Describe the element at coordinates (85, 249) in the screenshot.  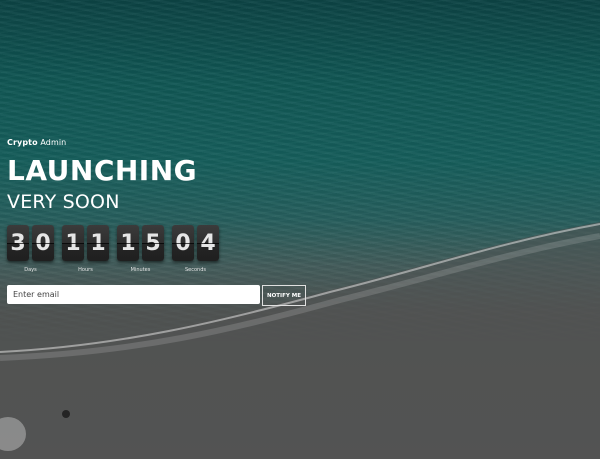
I see `countdown-hours: 1 1 Hours` at that location.